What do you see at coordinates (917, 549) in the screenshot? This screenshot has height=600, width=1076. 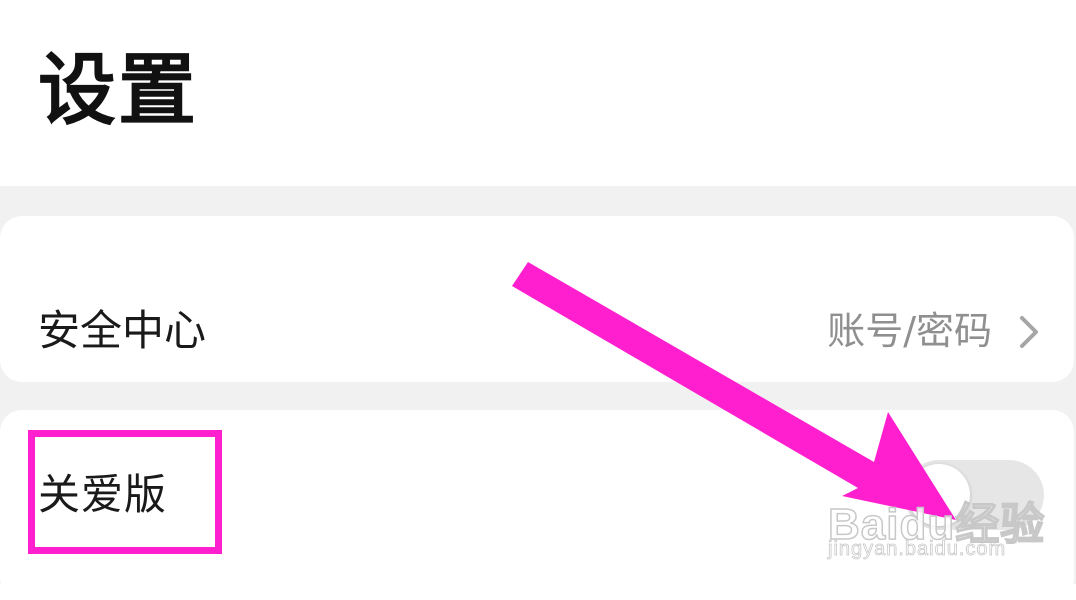 I see `watermark-url: jingyan.baidu.com` at bounding box center [917, 549].